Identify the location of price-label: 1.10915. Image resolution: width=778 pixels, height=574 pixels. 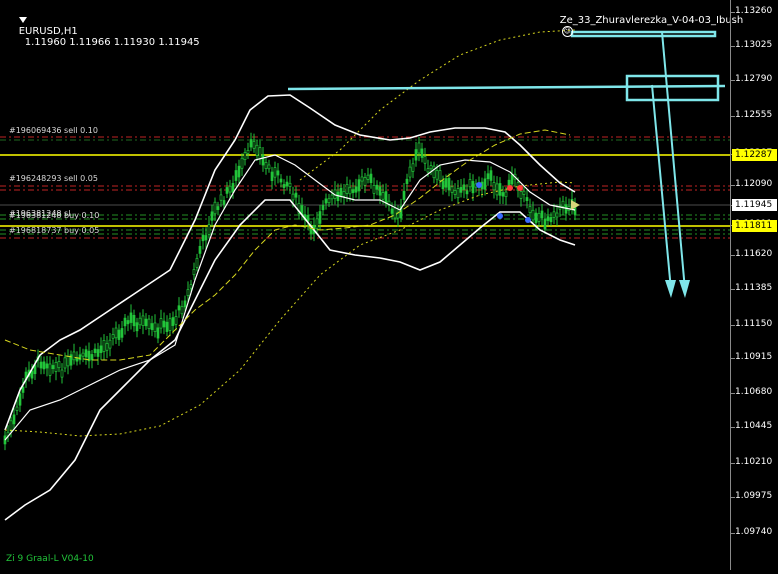
(754, 357).